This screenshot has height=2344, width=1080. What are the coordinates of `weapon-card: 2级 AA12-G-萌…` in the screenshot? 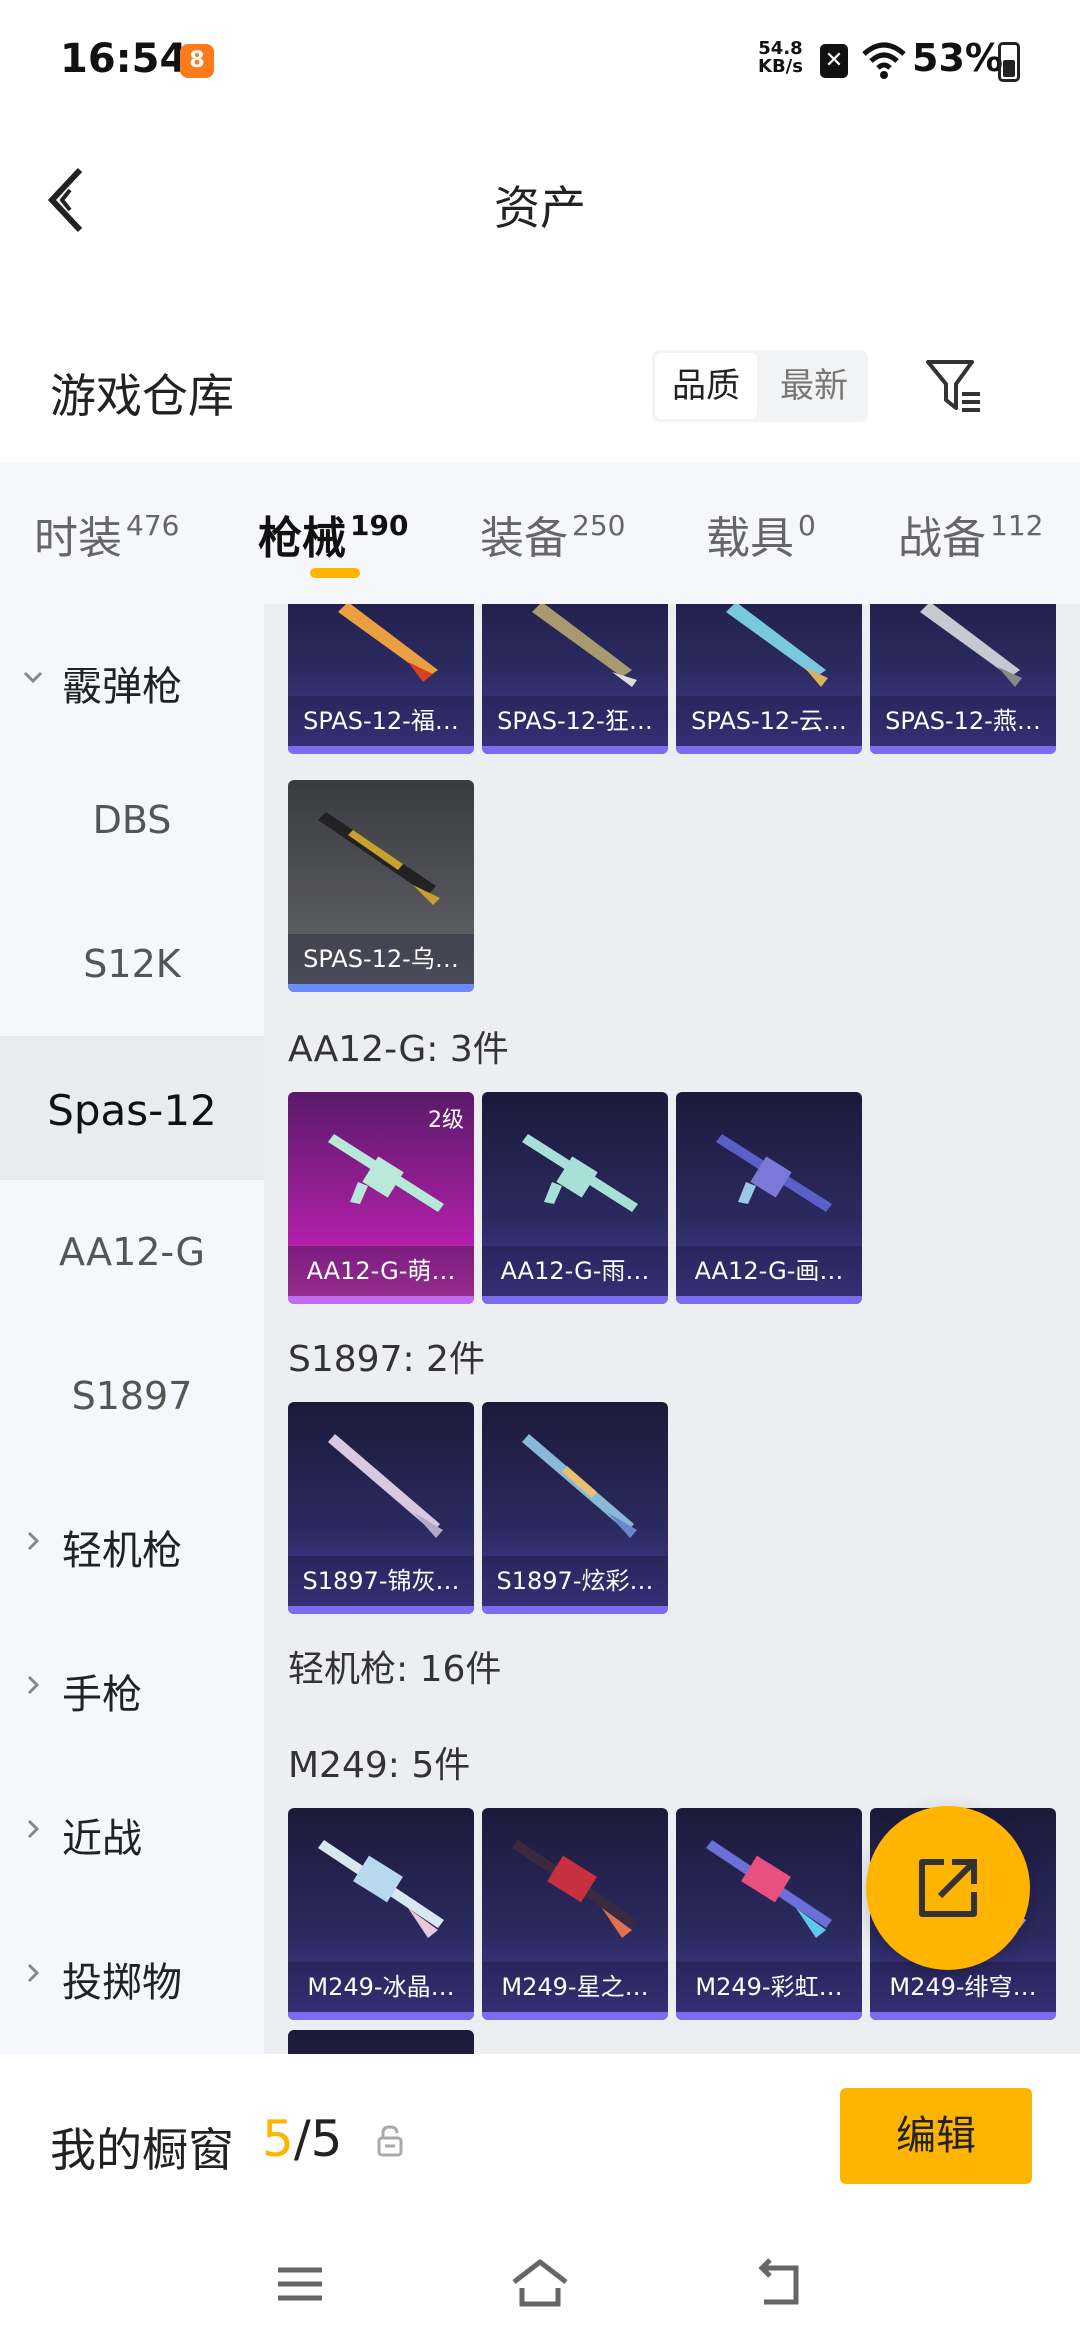 It's located at (381, 1198).